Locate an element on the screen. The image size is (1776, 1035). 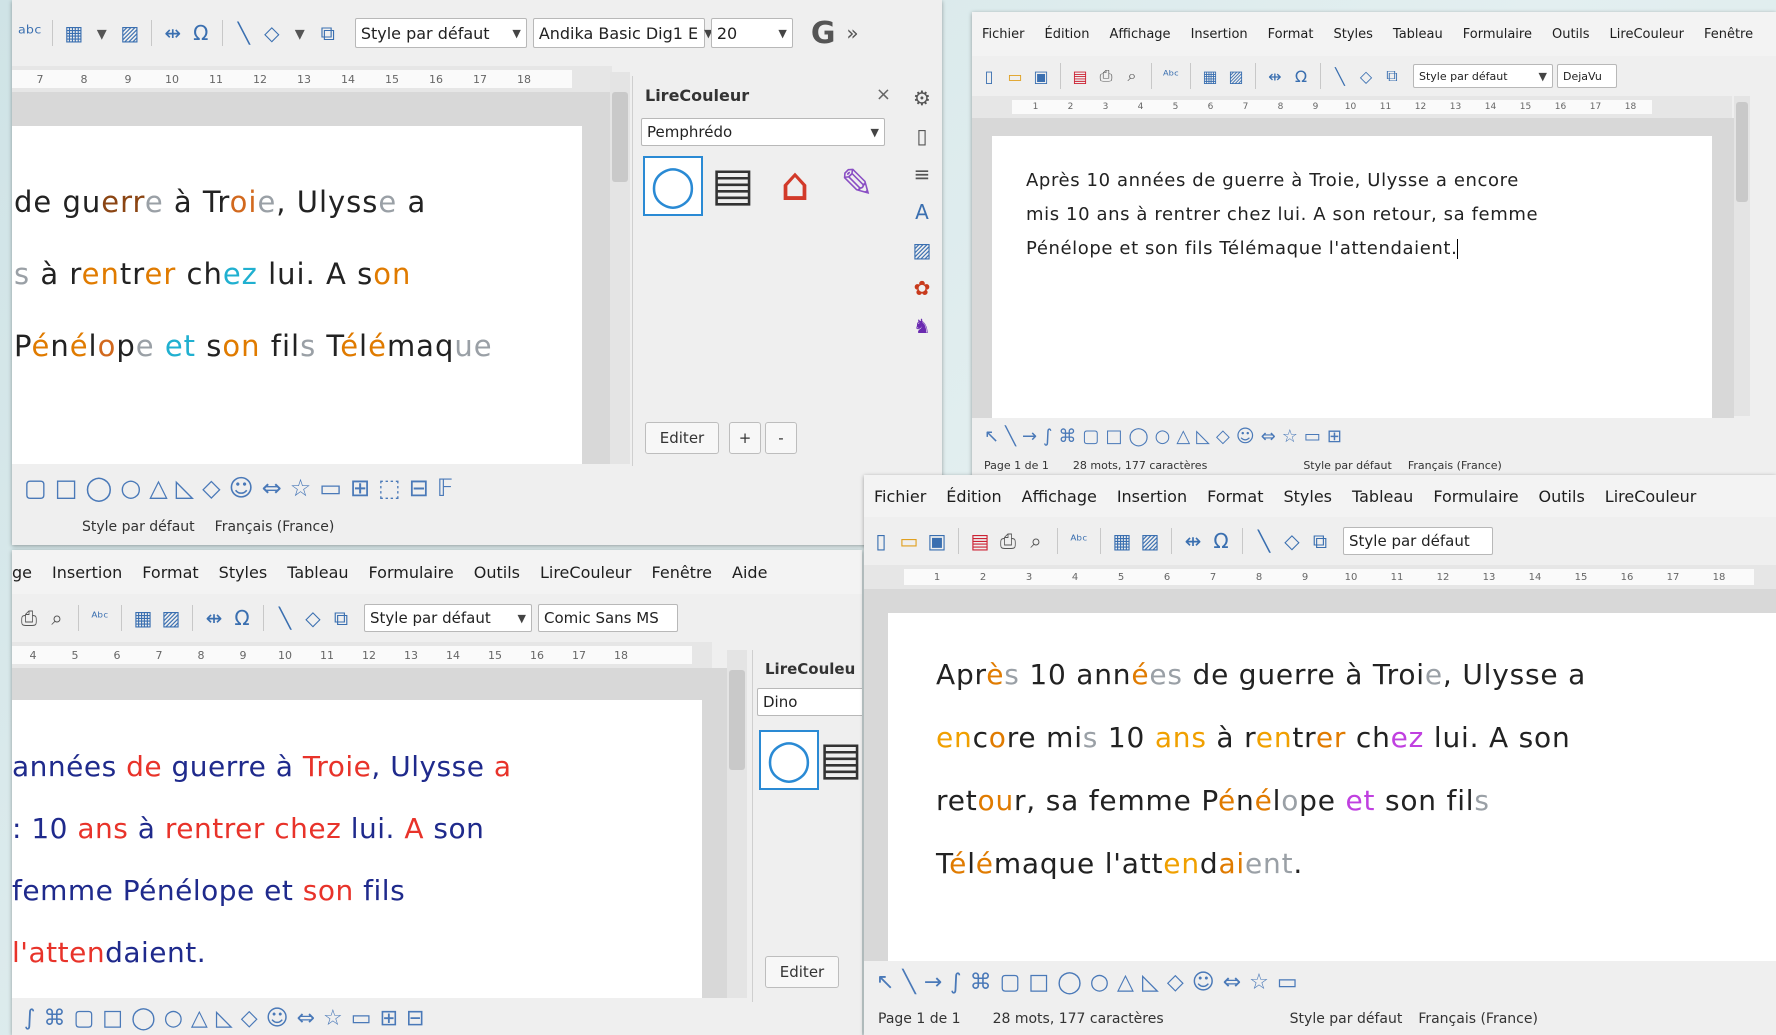
chameleon-icon: ✿ is located at coordinates (922, 288).